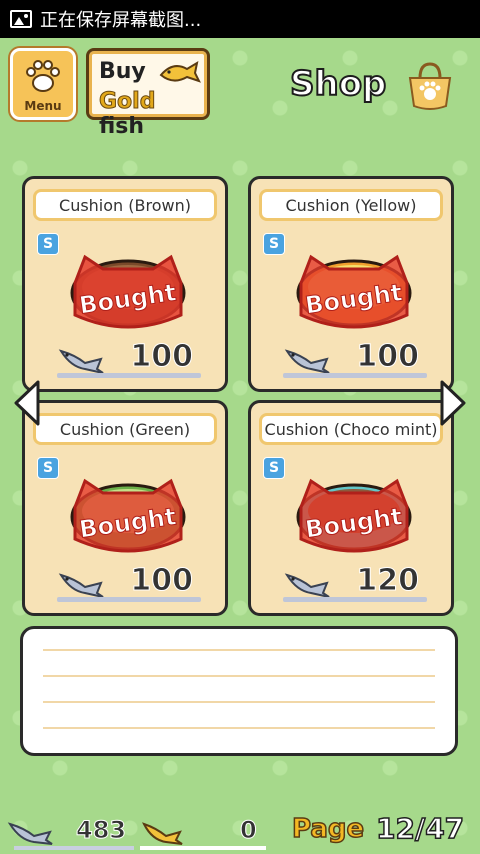  What do you see at coordinates (162, 833) in the screenshot?
I see `gold-fish-icon` at bounding box center [162, 833].